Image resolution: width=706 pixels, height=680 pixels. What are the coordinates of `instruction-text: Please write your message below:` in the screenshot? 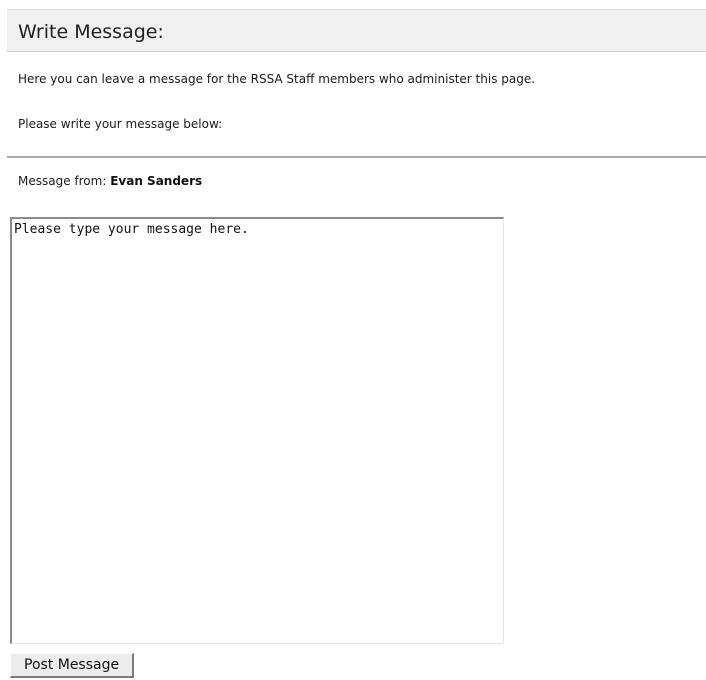 It's located at (120, 124).